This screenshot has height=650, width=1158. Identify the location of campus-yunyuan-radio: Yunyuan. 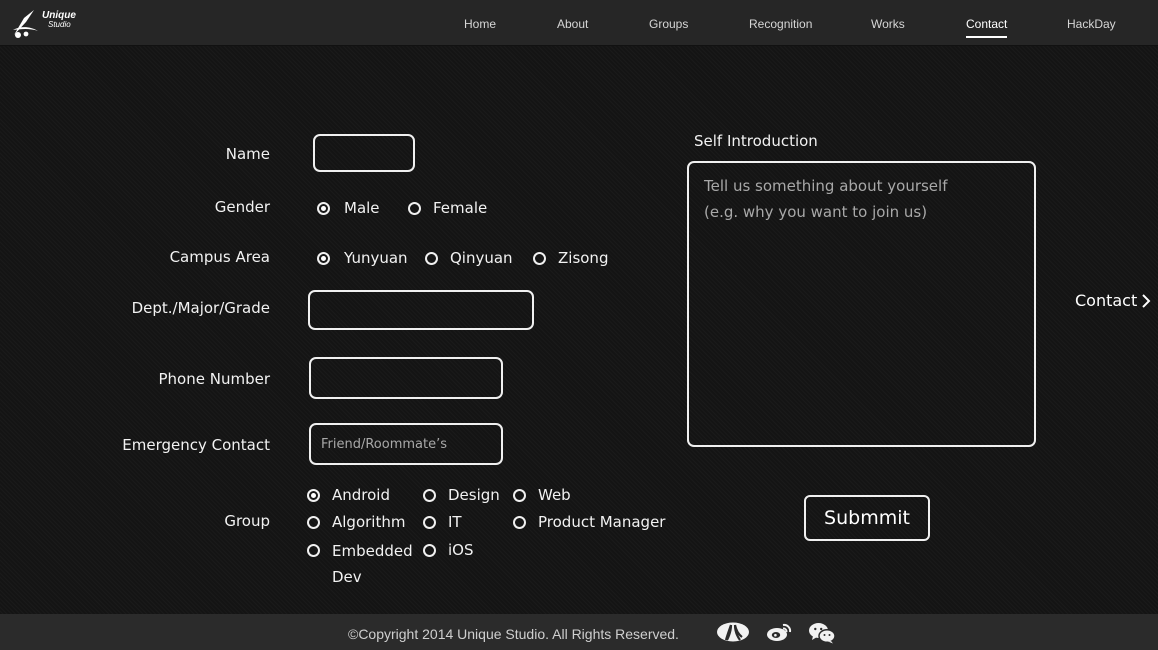
(362, 258).